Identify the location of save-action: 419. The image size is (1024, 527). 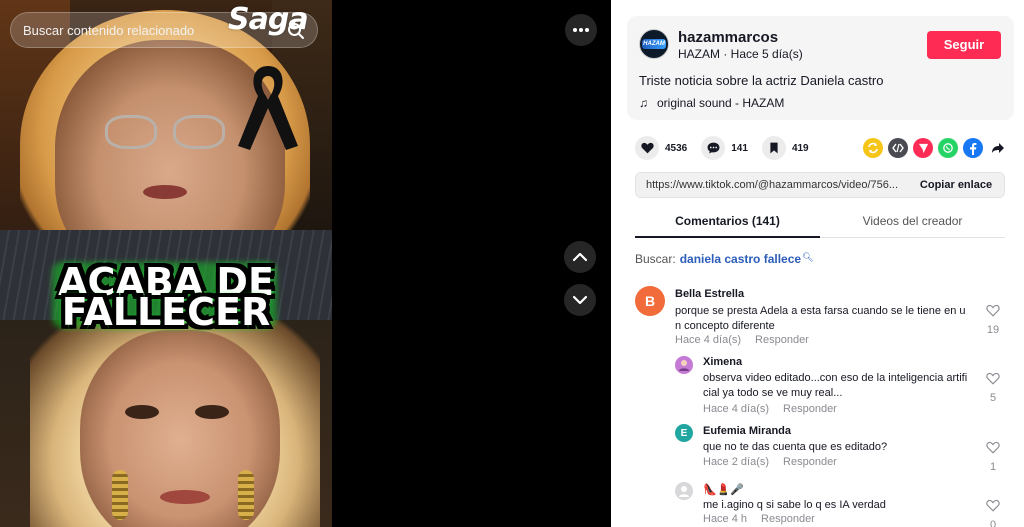
(785, 148).